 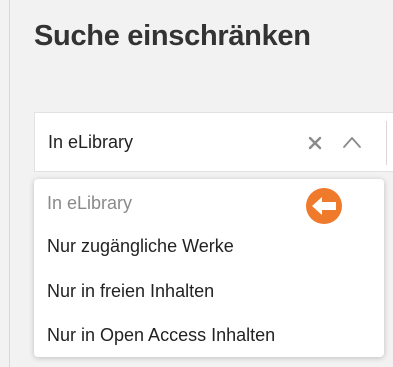 I want to click on select-separator, so click(x=386, y=143).